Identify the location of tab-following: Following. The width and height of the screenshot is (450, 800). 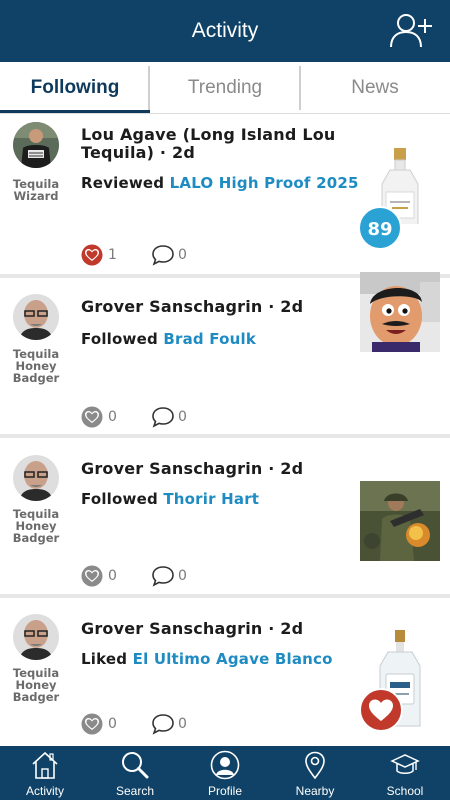
(75, 88).